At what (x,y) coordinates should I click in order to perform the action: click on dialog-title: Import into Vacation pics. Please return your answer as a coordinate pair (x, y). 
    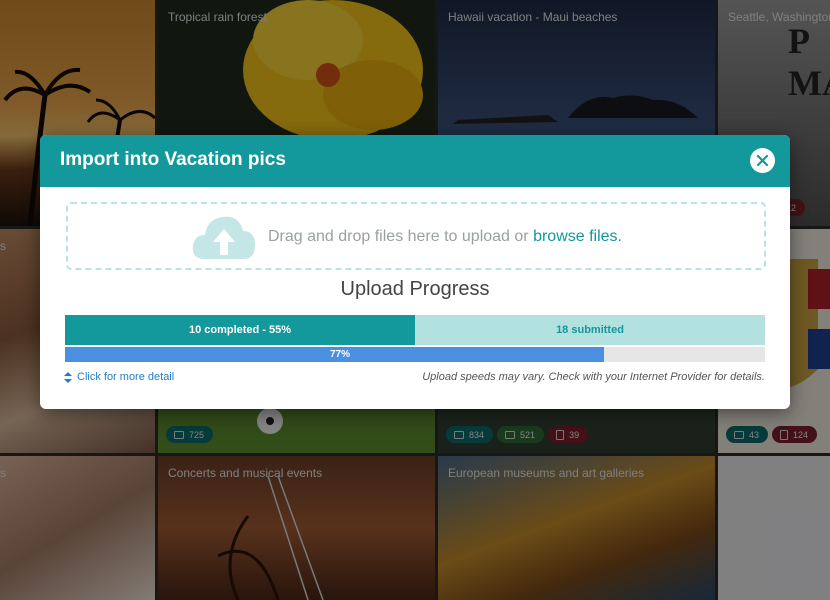
    Looking at the image, I should click on (173, 159).